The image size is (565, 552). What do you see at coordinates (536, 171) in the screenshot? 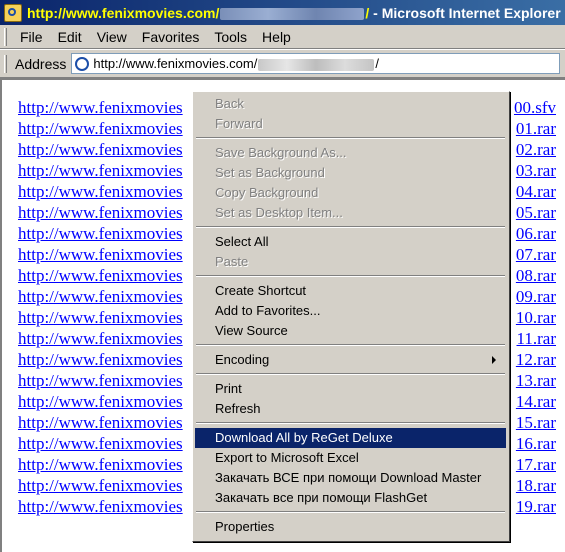
I see `file-link-suffix: 03.rar` at bounding box center [536, 171].